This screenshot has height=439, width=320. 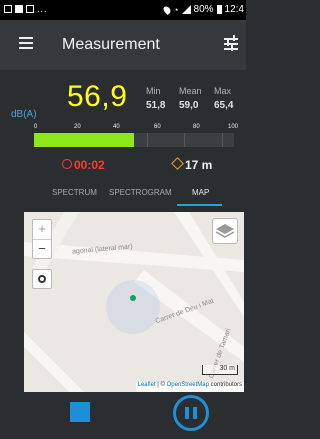 What do you see at coordinates (223, 91) in the screenshot?
I see `max-label: Max` at bounding box center [223, 91].